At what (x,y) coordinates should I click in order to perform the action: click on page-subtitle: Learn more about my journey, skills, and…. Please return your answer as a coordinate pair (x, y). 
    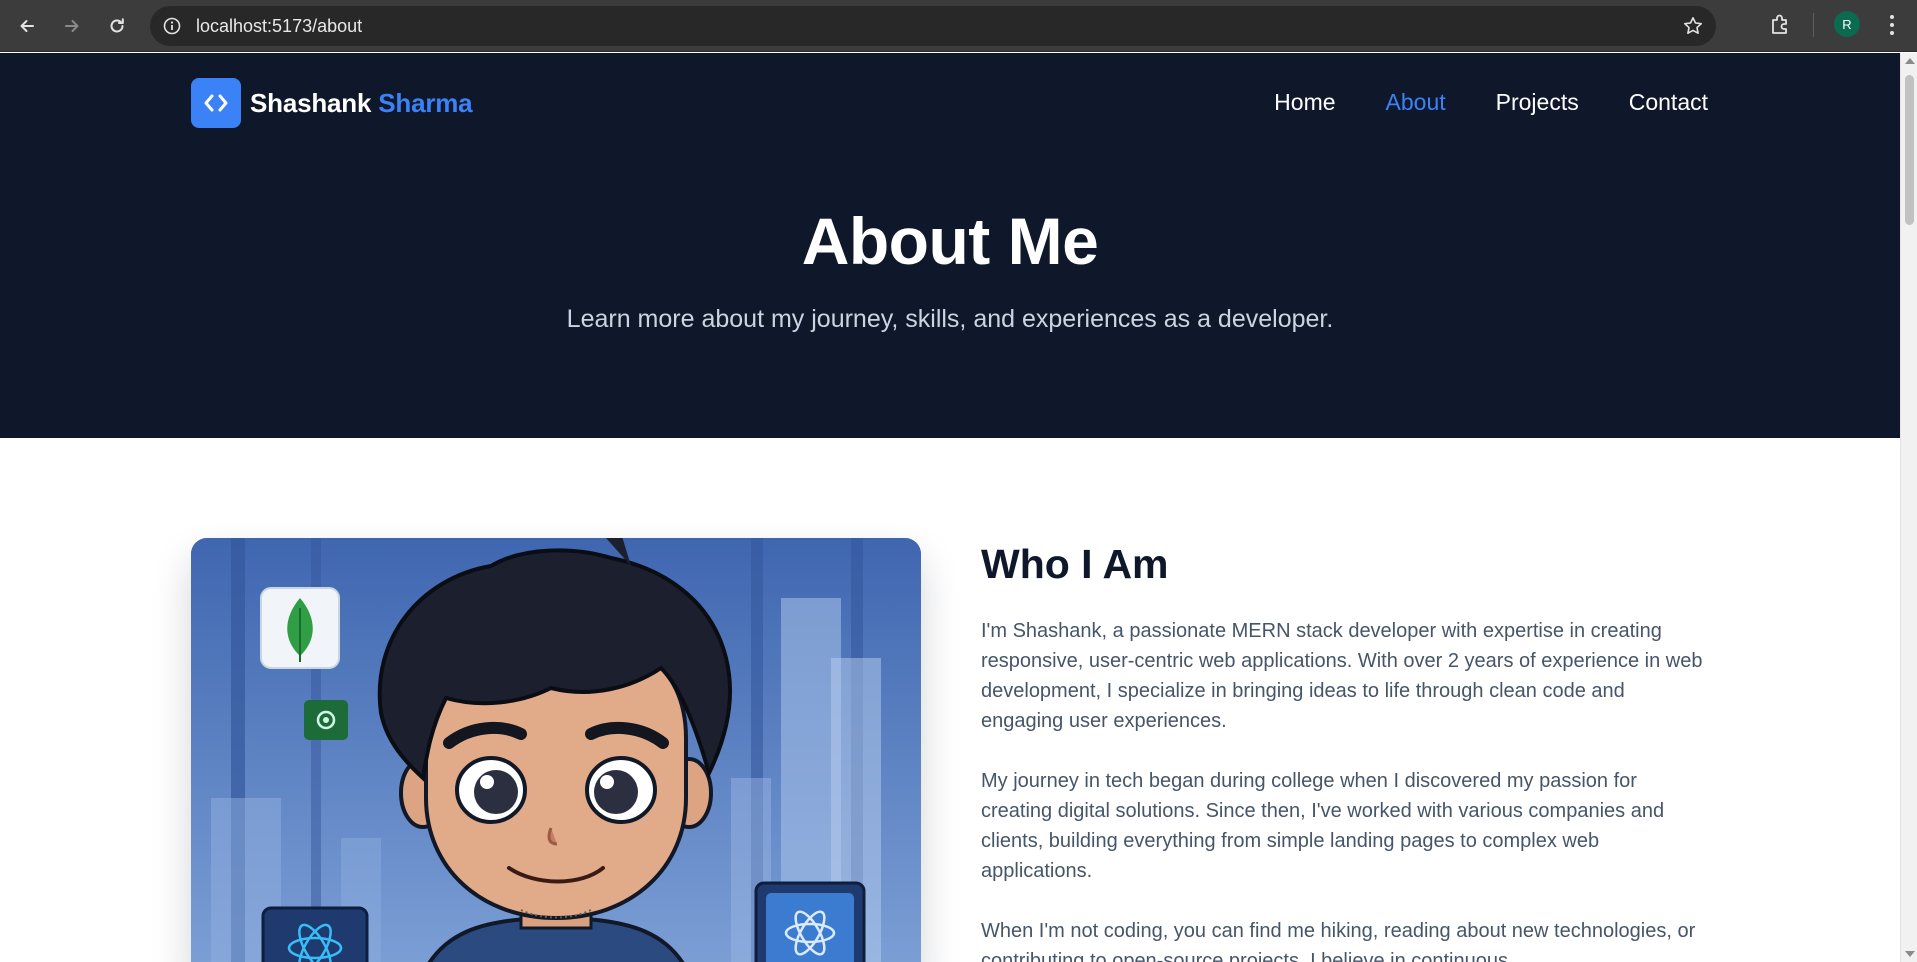
    Looking at the image, I should click on (950, 319).